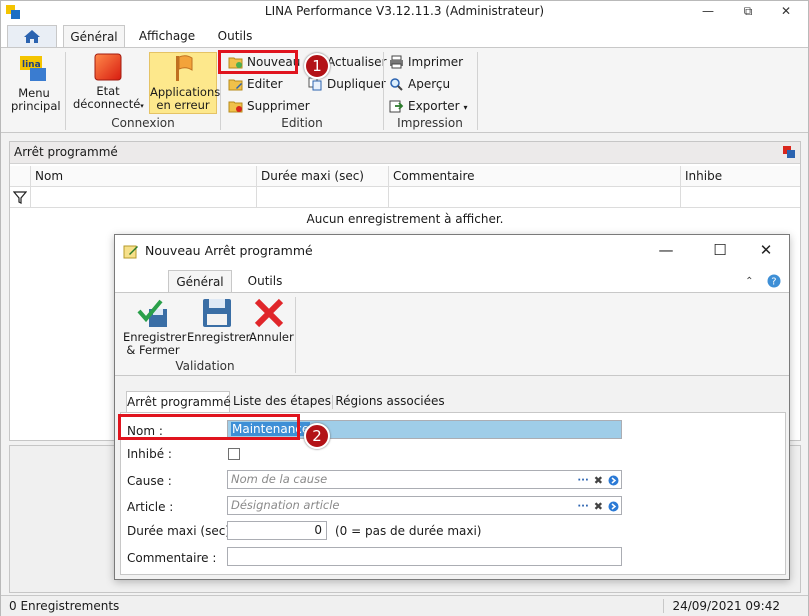 This screenshot has height=616, width=809. What do you see at coordinates (452, 280) in the screenshot?
I see `dialog-tab-bar: Général Outils ⌃ ?` at bounding box center [452, 280].